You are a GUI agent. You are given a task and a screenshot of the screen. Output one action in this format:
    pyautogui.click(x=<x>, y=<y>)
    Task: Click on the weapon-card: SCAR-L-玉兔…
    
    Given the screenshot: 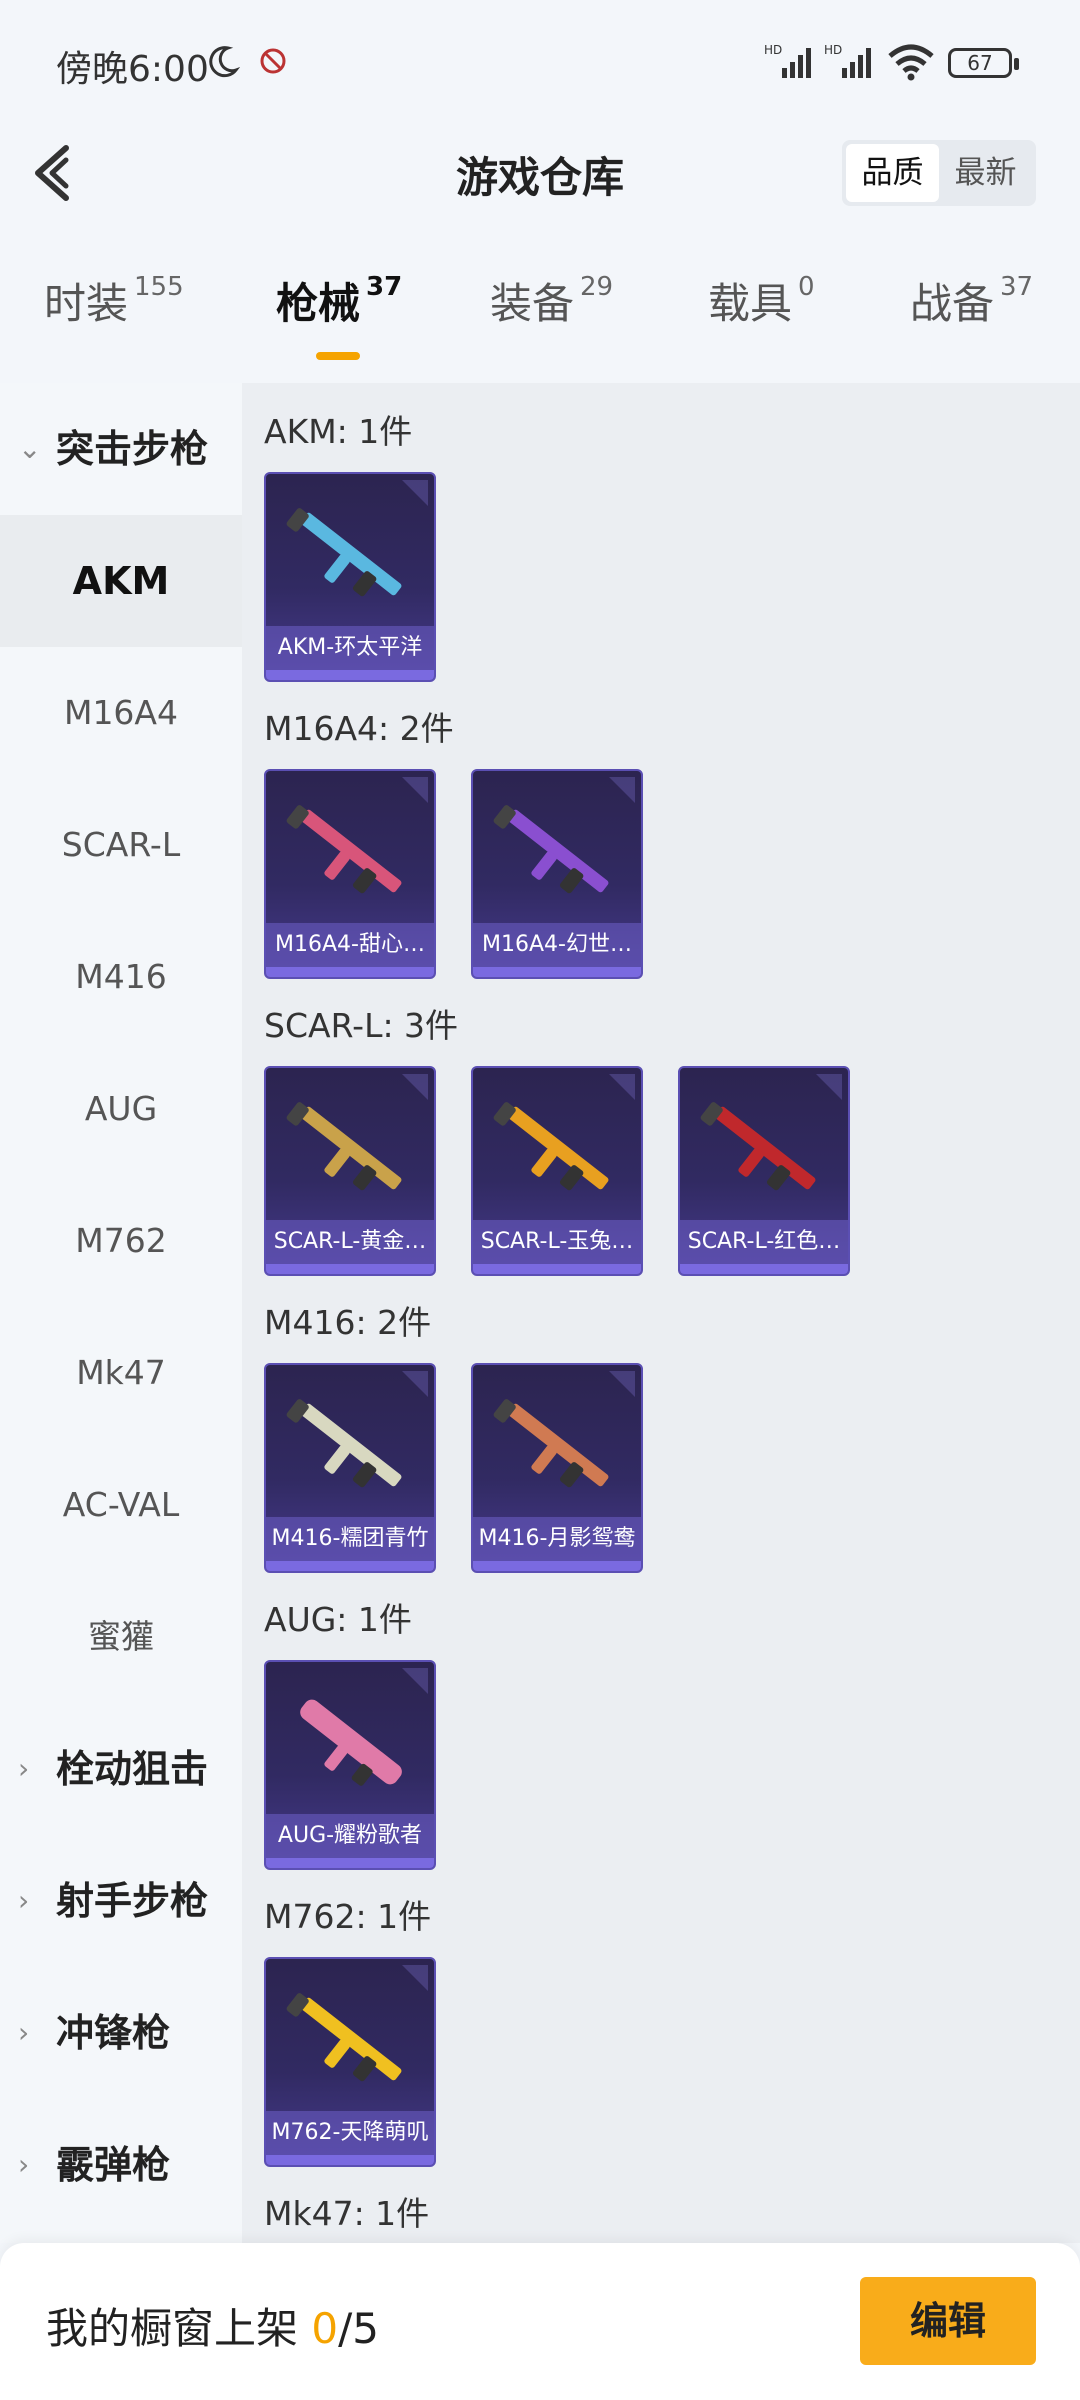 What is the action you would take?
    pyautogui.click(x=557, y=1171)
    